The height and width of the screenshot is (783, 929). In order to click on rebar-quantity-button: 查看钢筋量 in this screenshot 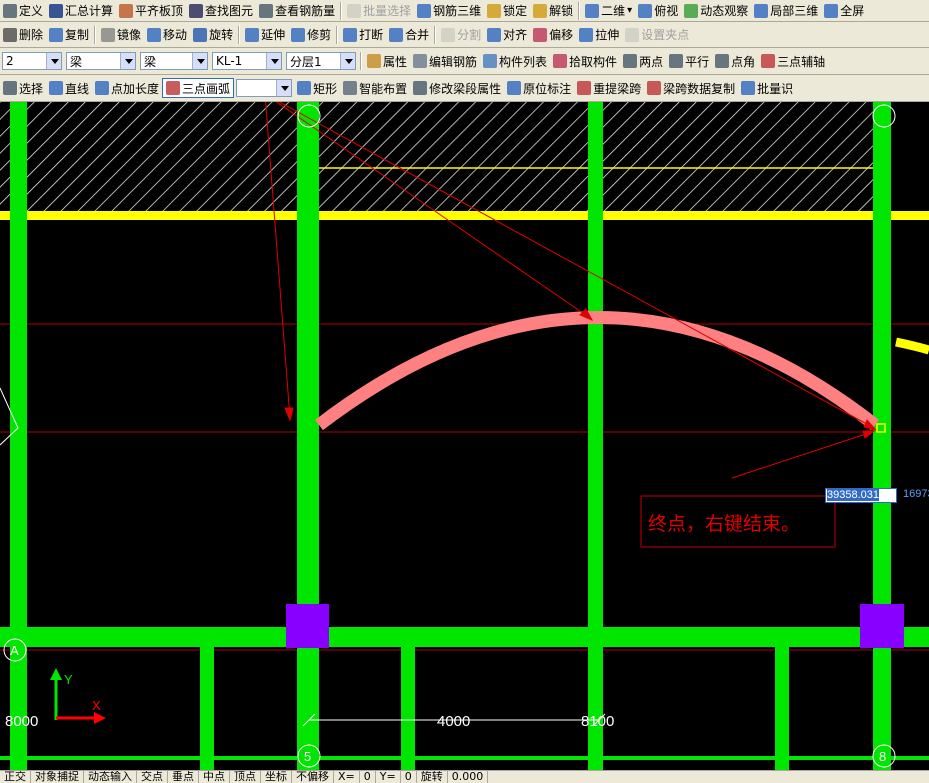, I will do `click(297, 11)`.